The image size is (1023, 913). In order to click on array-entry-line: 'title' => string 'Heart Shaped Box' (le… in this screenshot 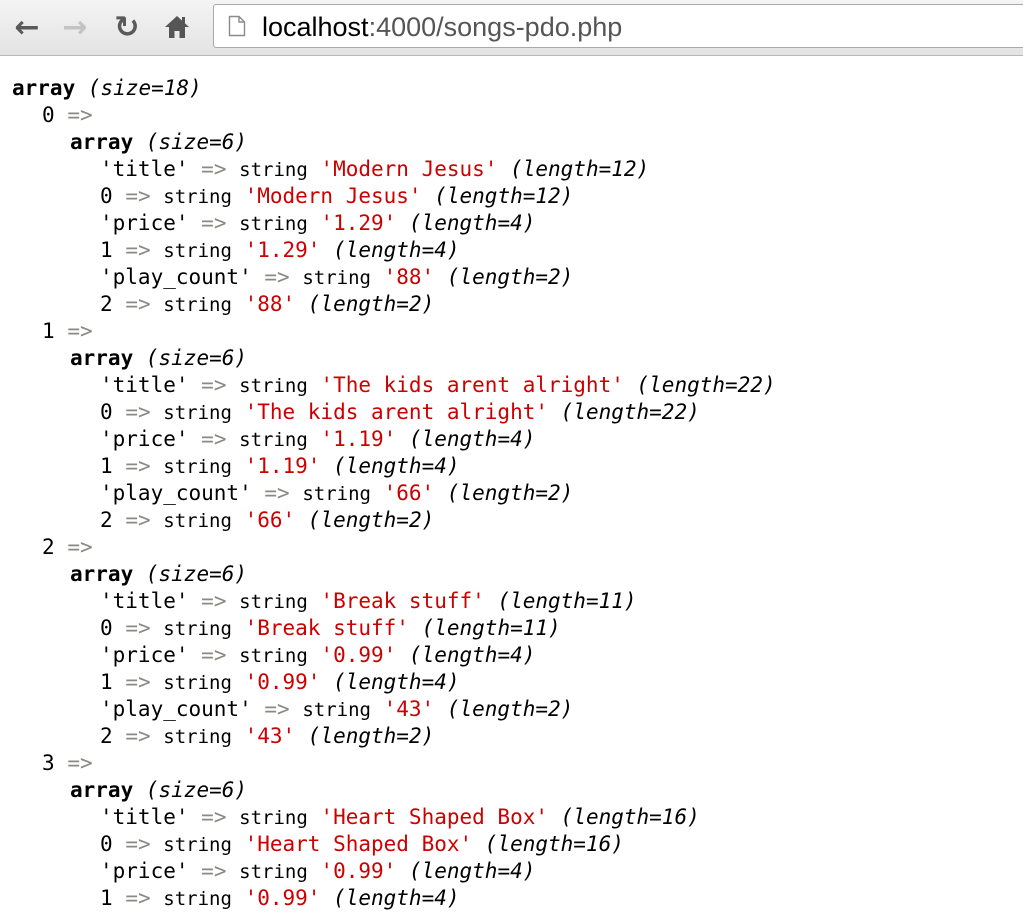, I will do `click(400, 817)`.